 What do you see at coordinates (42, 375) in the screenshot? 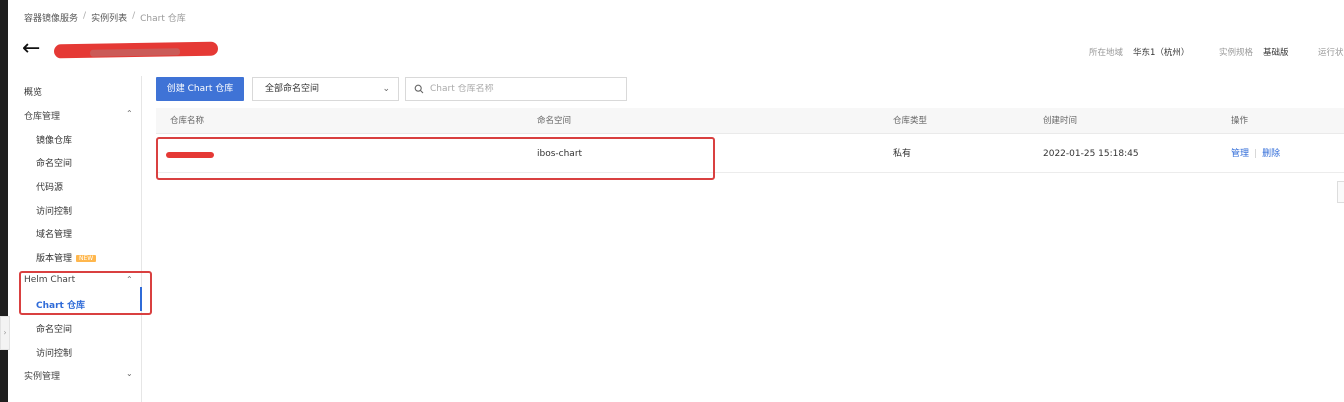
I see `sidebar-group-instance-mgmt: 实例管理` at bounding box center [42, 375].